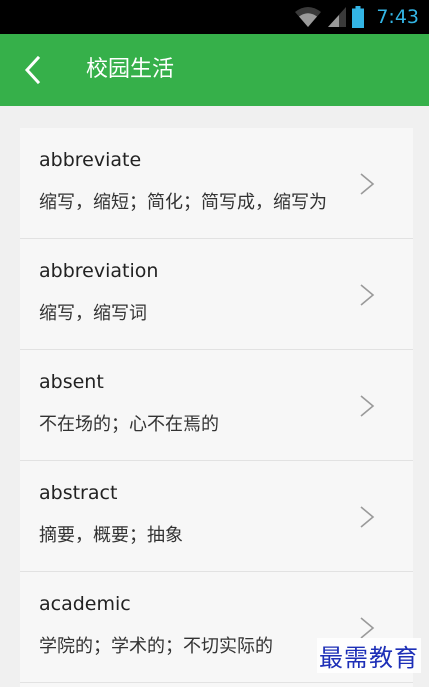 The height and width of the screenshot is (687, 429). Describe the element at coordinates (90, 160) in the screenshot. I see `word-text: abbreviate` at that location.